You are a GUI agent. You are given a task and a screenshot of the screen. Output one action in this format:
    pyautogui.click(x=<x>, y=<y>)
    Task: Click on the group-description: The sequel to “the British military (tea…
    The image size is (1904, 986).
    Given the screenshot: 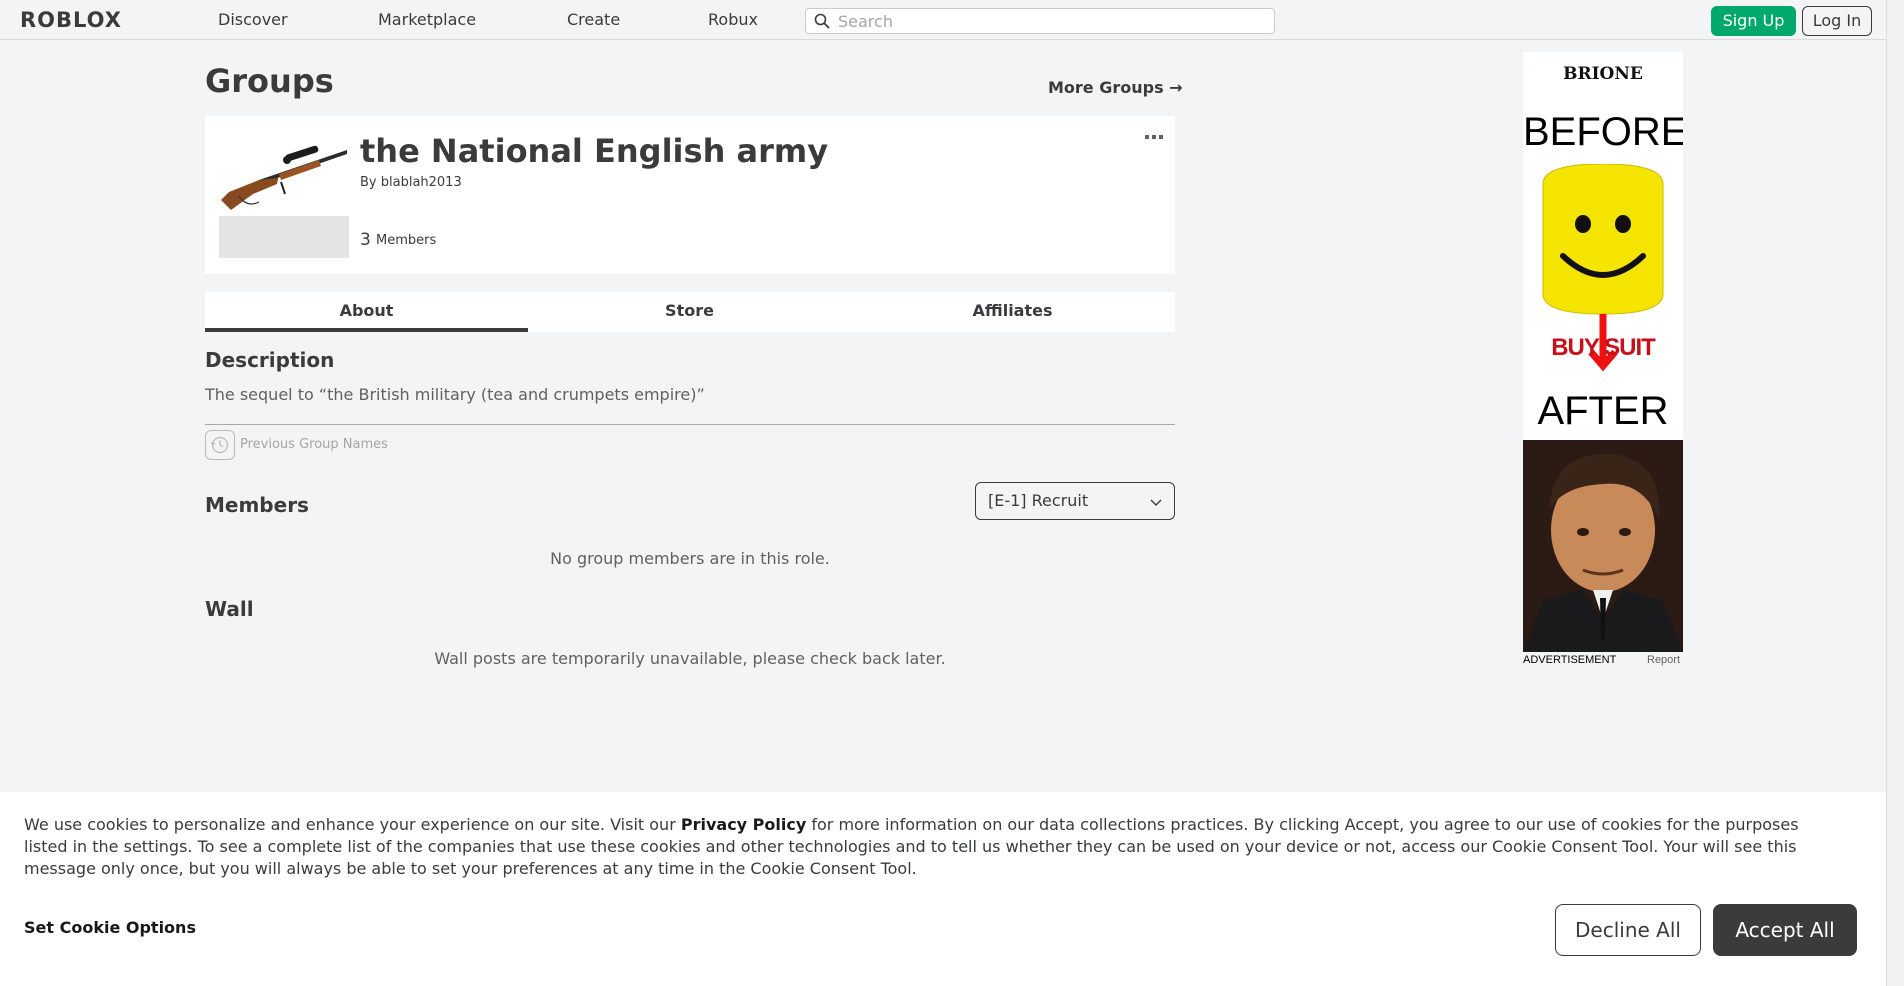 What is the action you would take?
    pyautogui.click(x=455, y=394)
    